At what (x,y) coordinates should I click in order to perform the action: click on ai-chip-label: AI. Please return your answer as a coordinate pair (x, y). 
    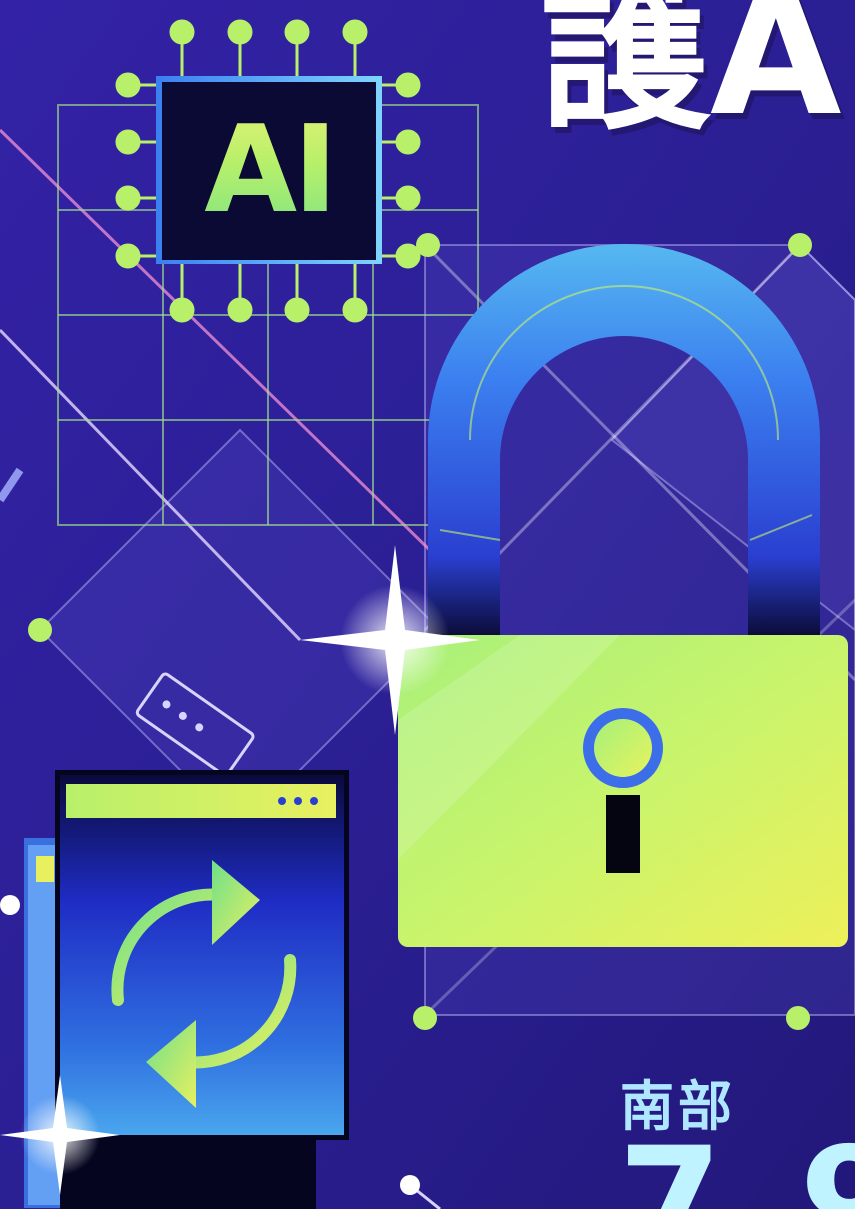
    Looking at the image, I should click on (269, 170).